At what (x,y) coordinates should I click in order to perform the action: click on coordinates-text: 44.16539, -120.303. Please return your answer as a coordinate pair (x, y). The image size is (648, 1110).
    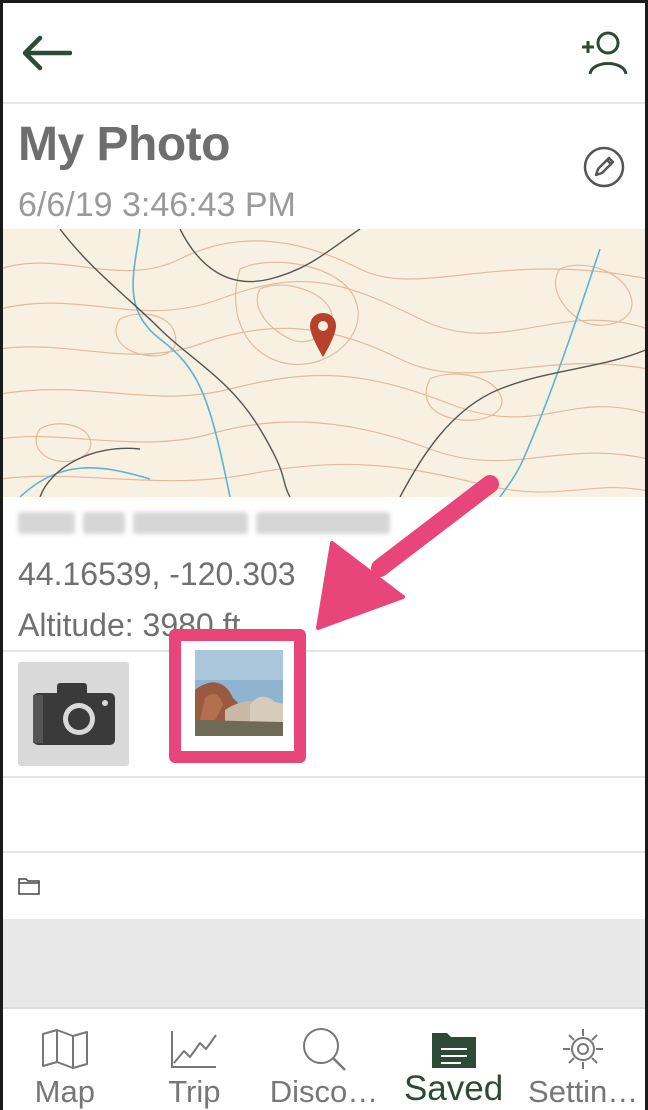
    Looking at the image, I should click on (157, 574).